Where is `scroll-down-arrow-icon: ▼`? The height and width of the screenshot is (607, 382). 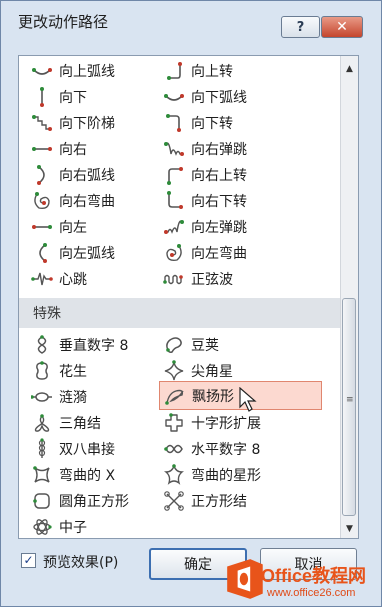
scroll-down-arrow-icon: ▼ is located at coordinates (349, 528).